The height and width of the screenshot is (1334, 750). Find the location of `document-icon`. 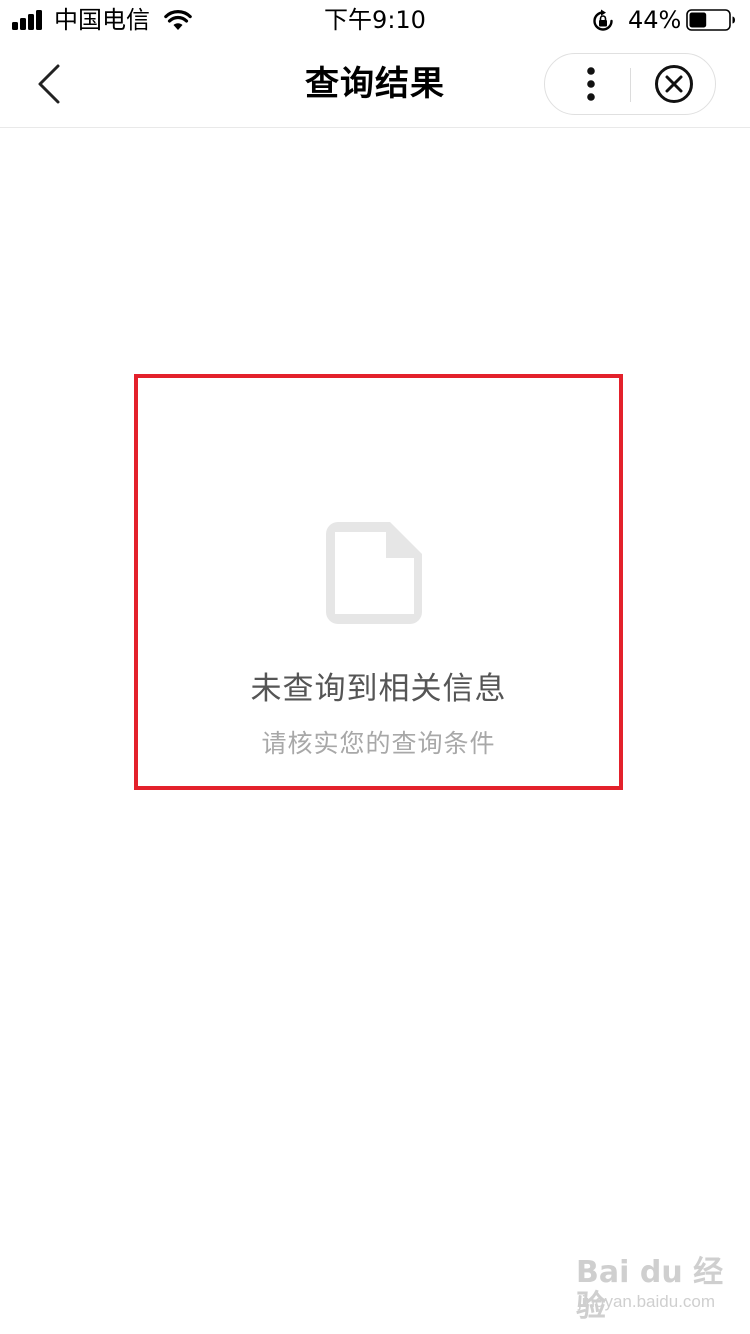

document-icon is located at coordinates (374, 573).